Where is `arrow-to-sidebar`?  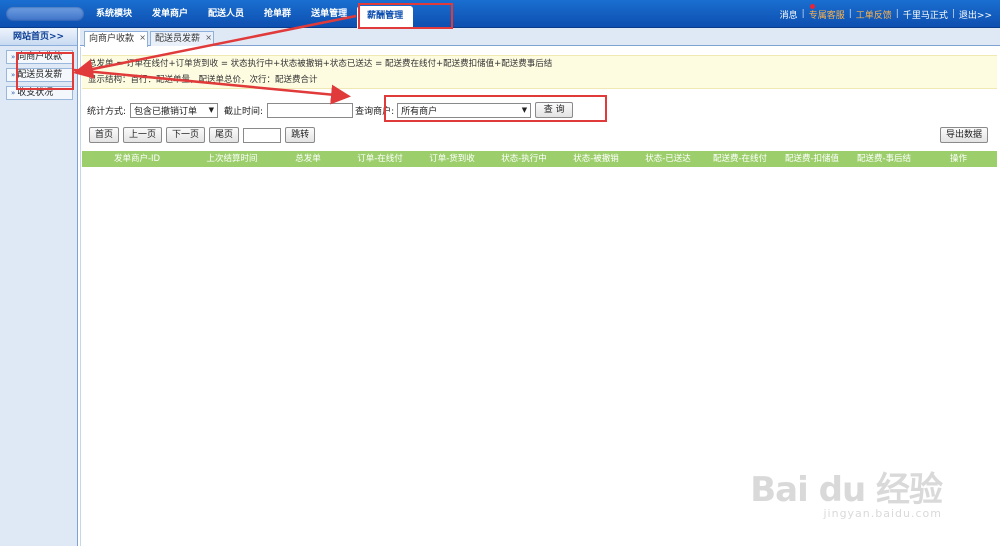
arrow-to-sidebar is located at coordinates (215, 46).